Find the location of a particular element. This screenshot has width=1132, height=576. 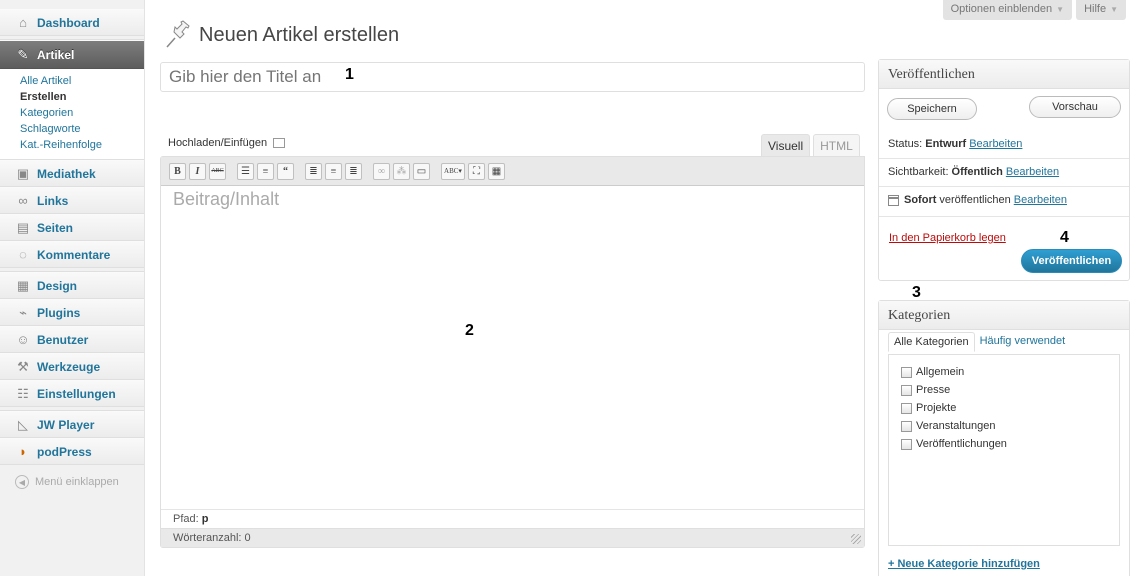

sidebar-item-articles: ✎ Artikel is located at coordinates (72, 54).